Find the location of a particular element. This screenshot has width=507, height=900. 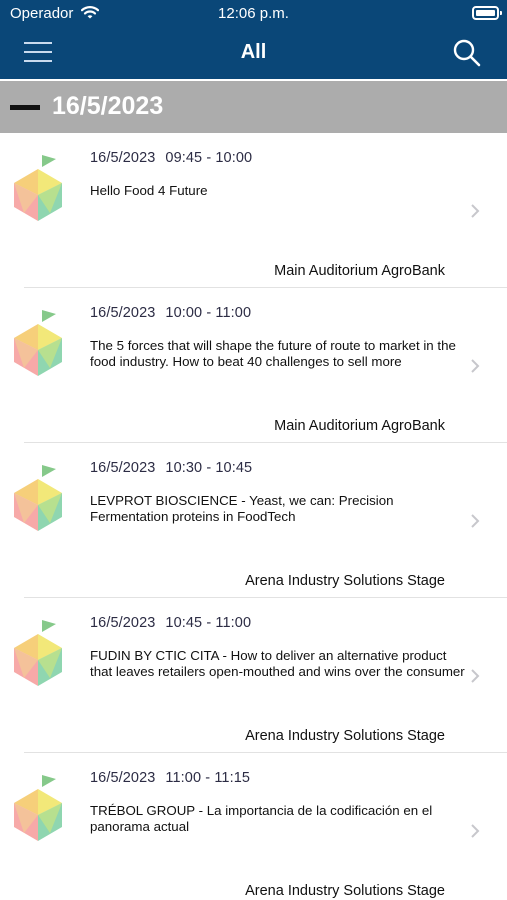

page-title: All is located at coordinates (253, 52).